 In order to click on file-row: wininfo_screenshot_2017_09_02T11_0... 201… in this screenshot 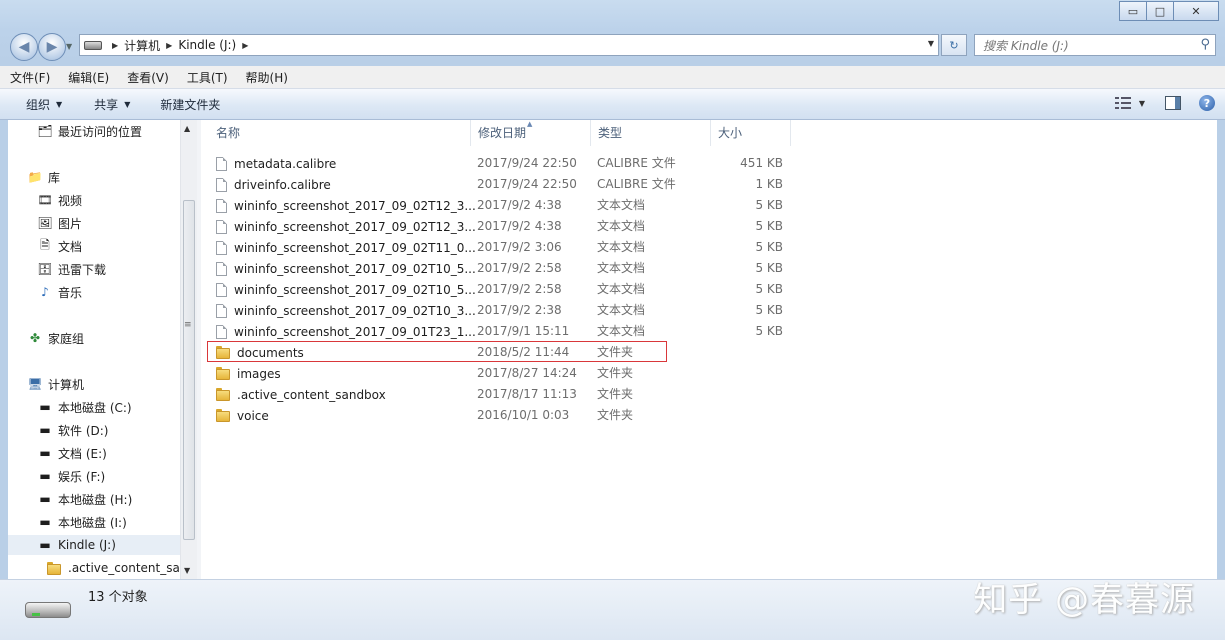, I will do `click(709, 247)`.